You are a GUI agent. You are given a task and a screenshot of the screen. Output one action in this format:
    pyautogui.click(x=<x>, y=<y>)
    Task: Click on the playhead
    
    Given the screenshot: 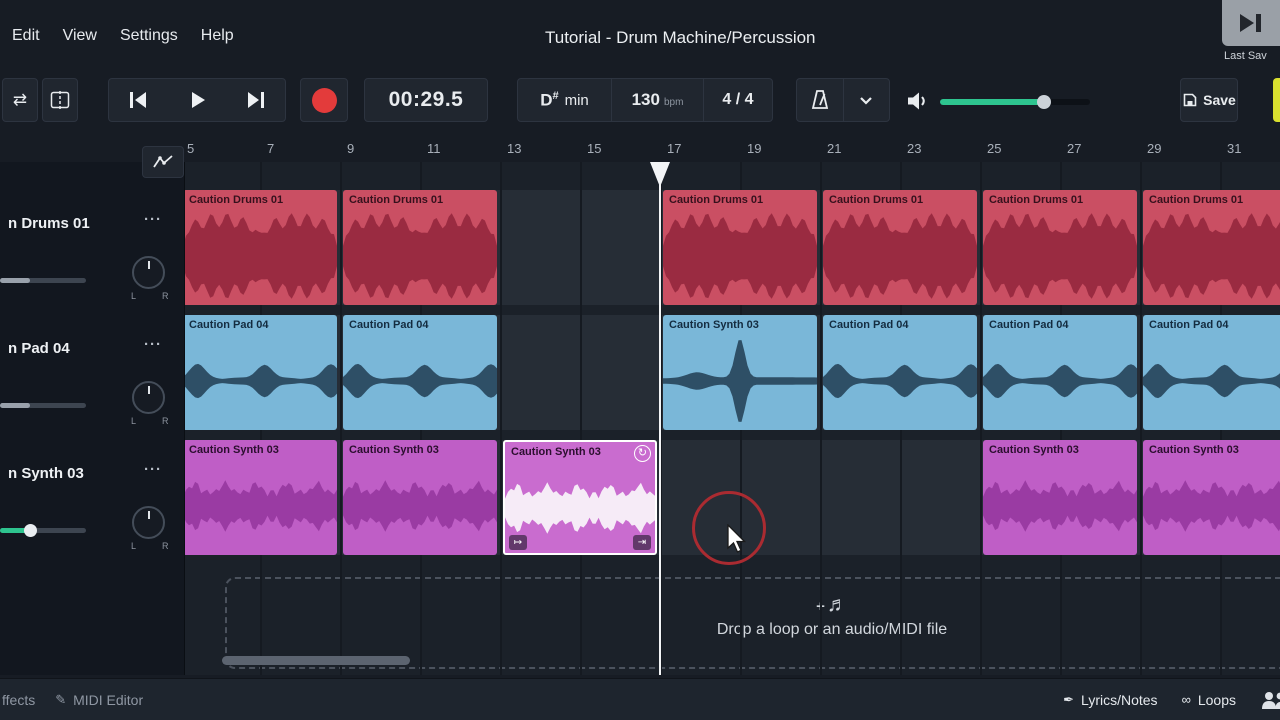 What is the action you would take?
    pyautogui.click(x=660, y=418)
    